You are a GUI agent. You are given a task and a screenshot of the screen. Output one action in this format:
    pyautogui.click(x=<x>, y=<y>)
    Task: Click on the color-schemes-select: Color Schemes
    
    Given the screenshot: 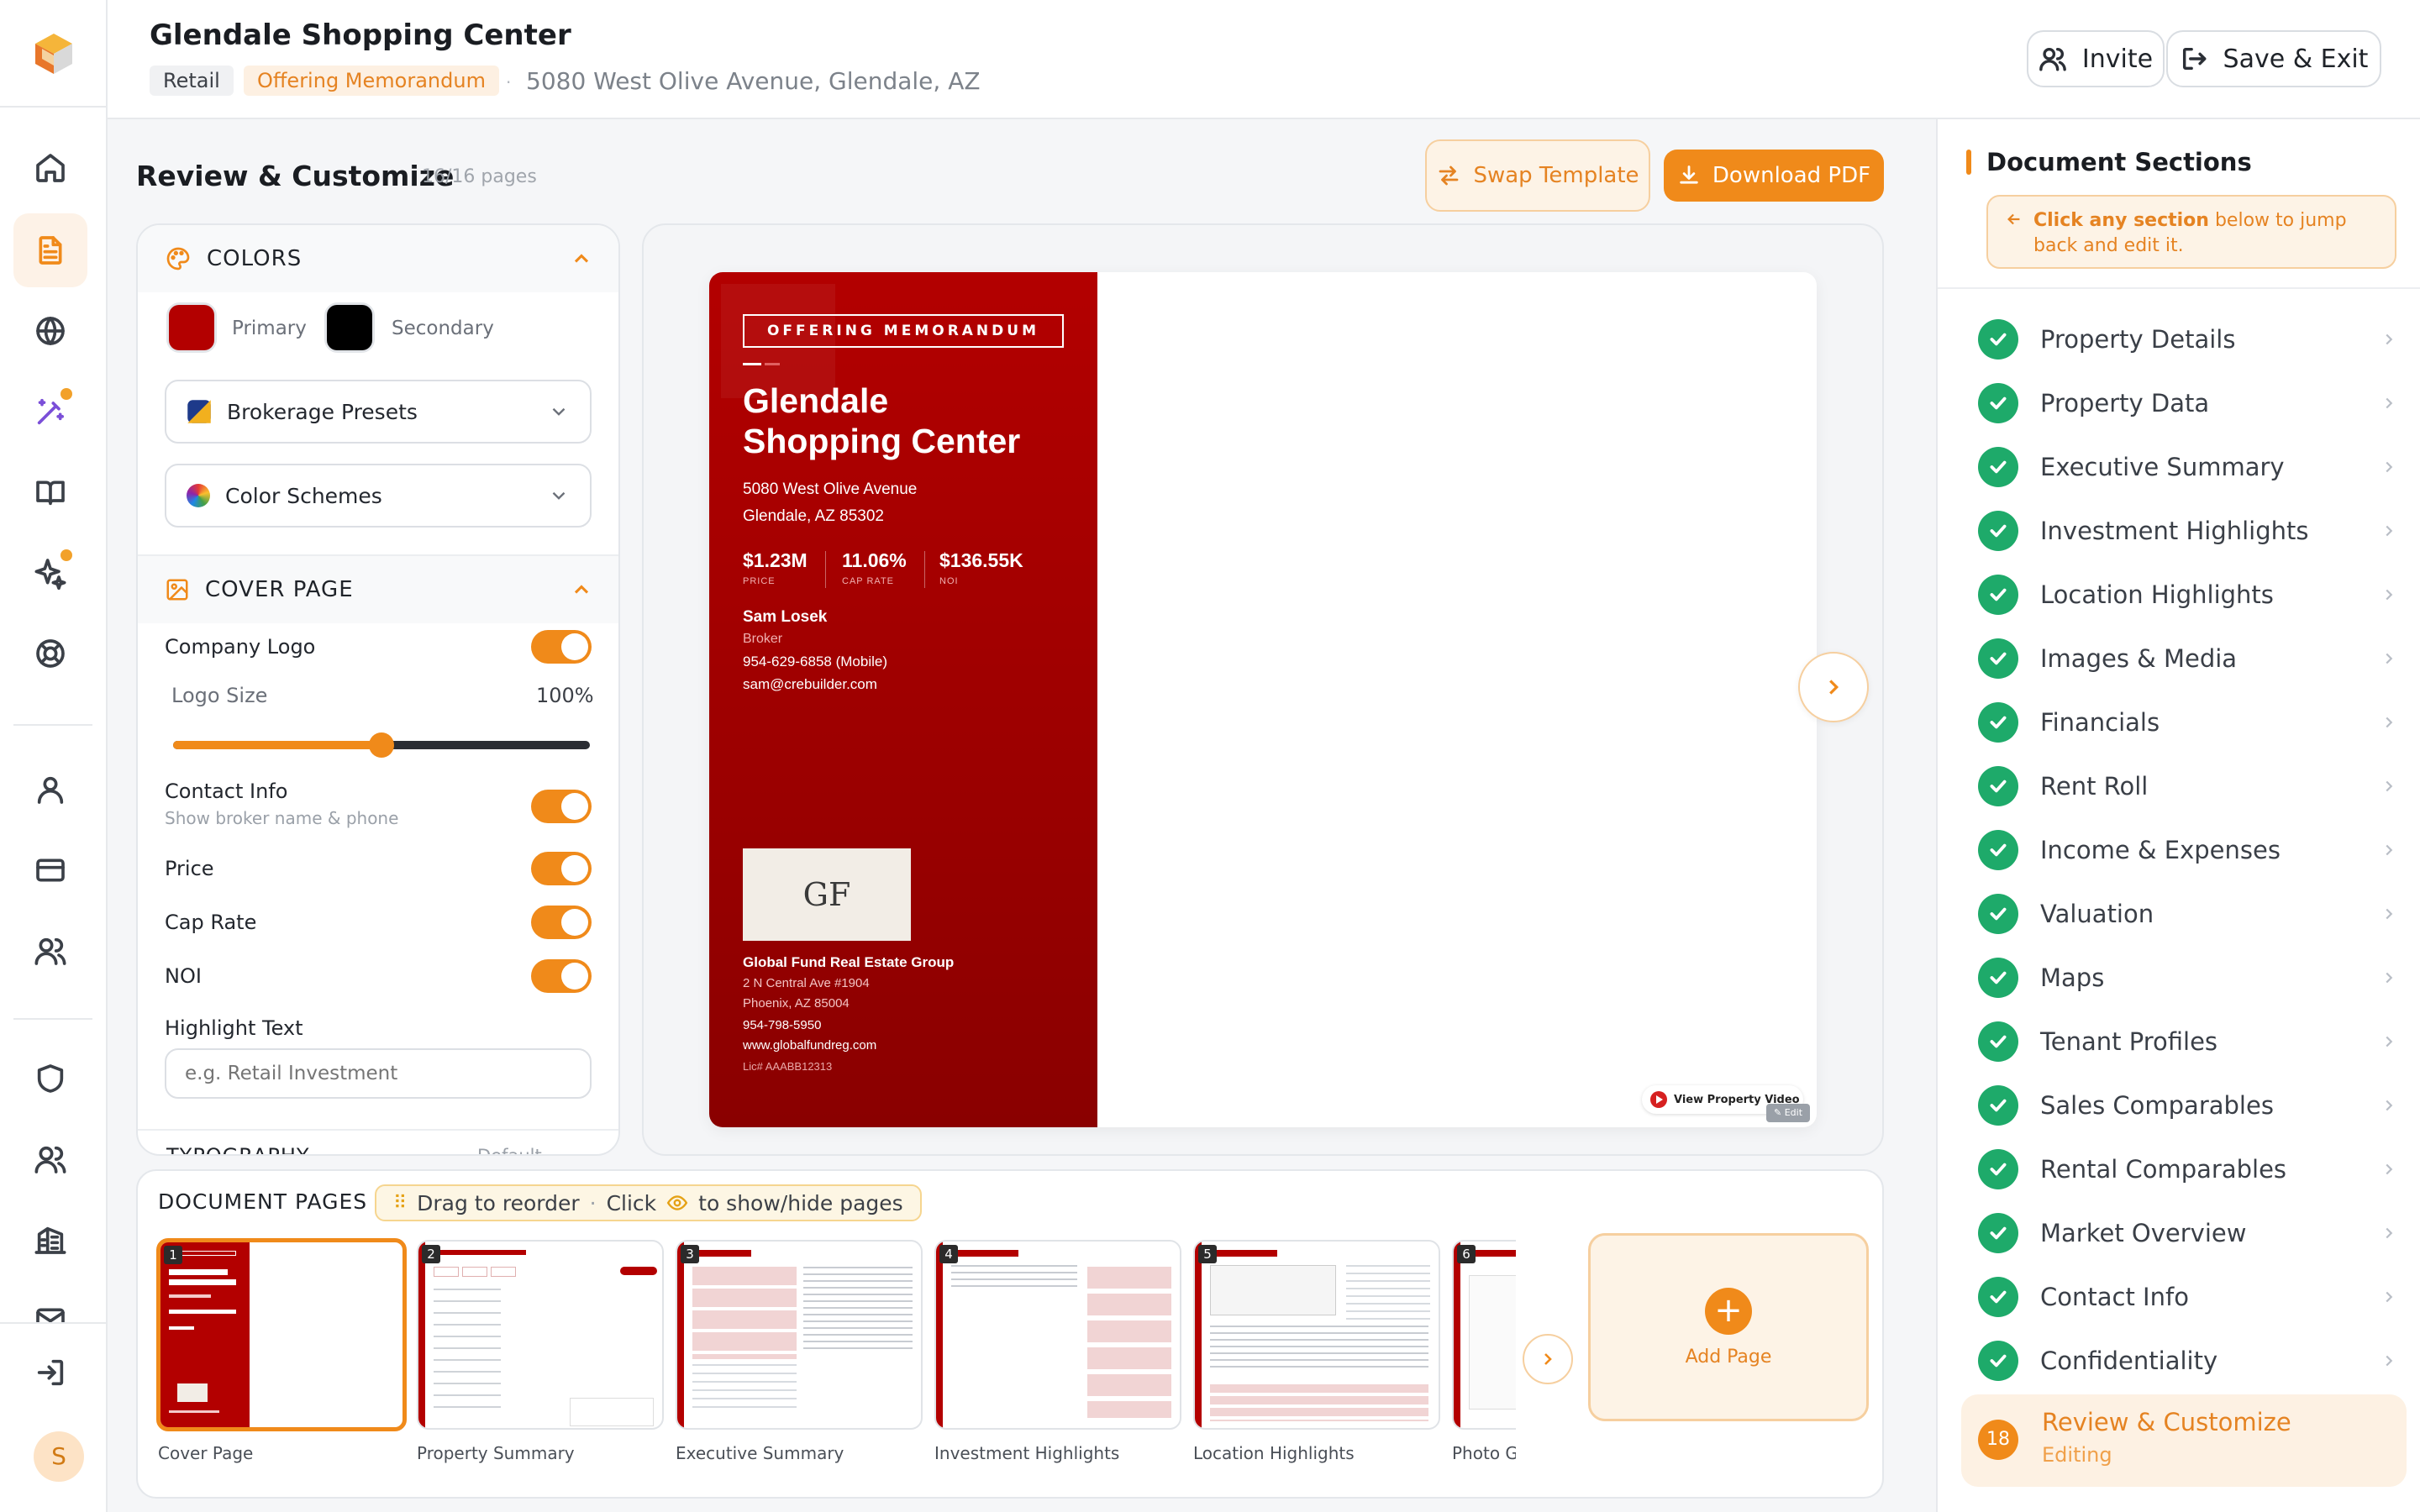 What is the action you would take?
    pyautogui.click(x=378, y=496)
    